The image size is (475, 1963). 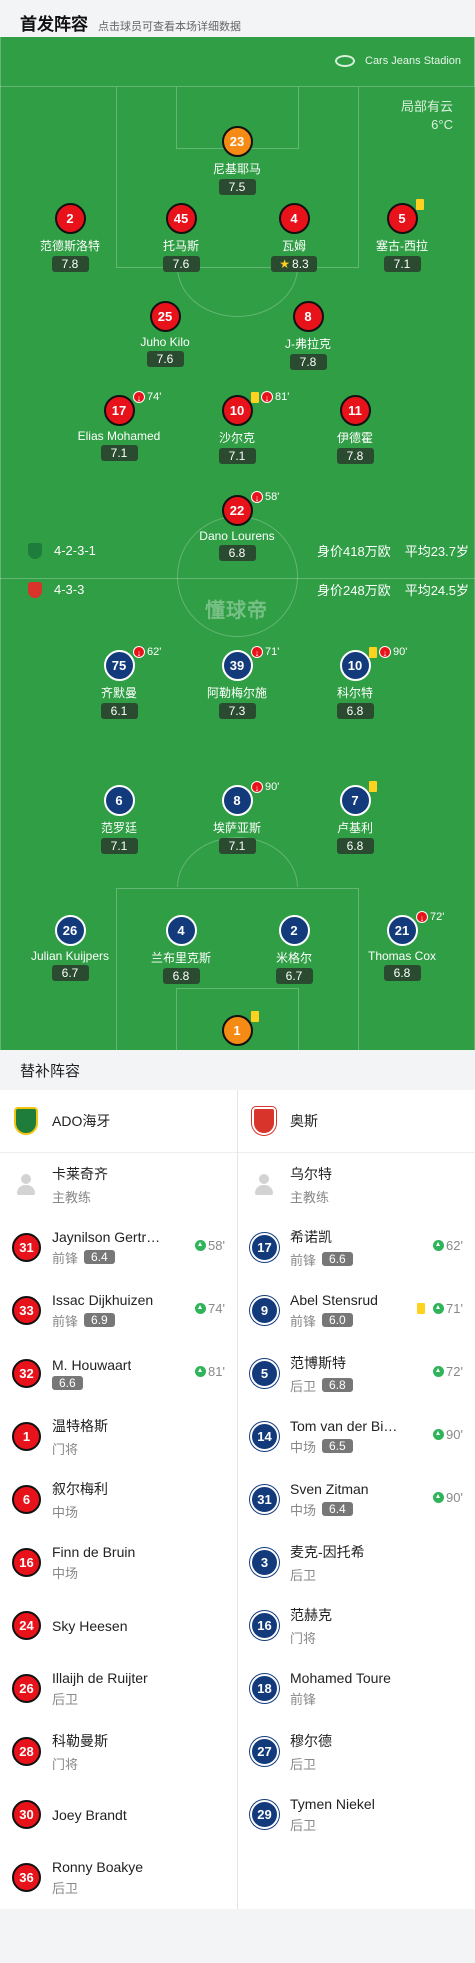 What do you see at coordinates (356, 1121) in the screenshot?
I see `away-team-header: 奥斯` at bounding box center [356, 1121].